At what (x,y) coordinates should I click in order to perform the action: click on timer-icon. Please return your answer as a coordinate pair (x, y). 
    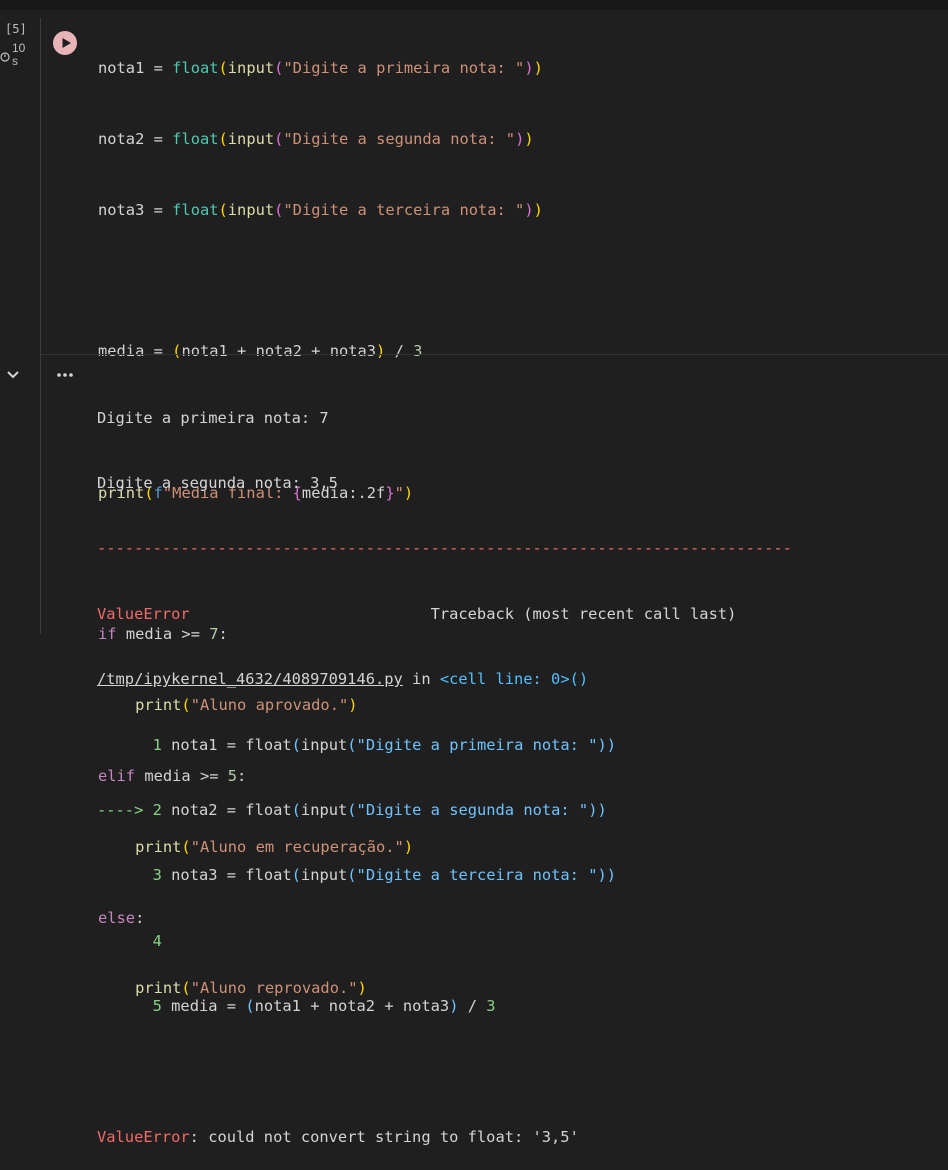
    Looking at the image, I should click on (5, 57).